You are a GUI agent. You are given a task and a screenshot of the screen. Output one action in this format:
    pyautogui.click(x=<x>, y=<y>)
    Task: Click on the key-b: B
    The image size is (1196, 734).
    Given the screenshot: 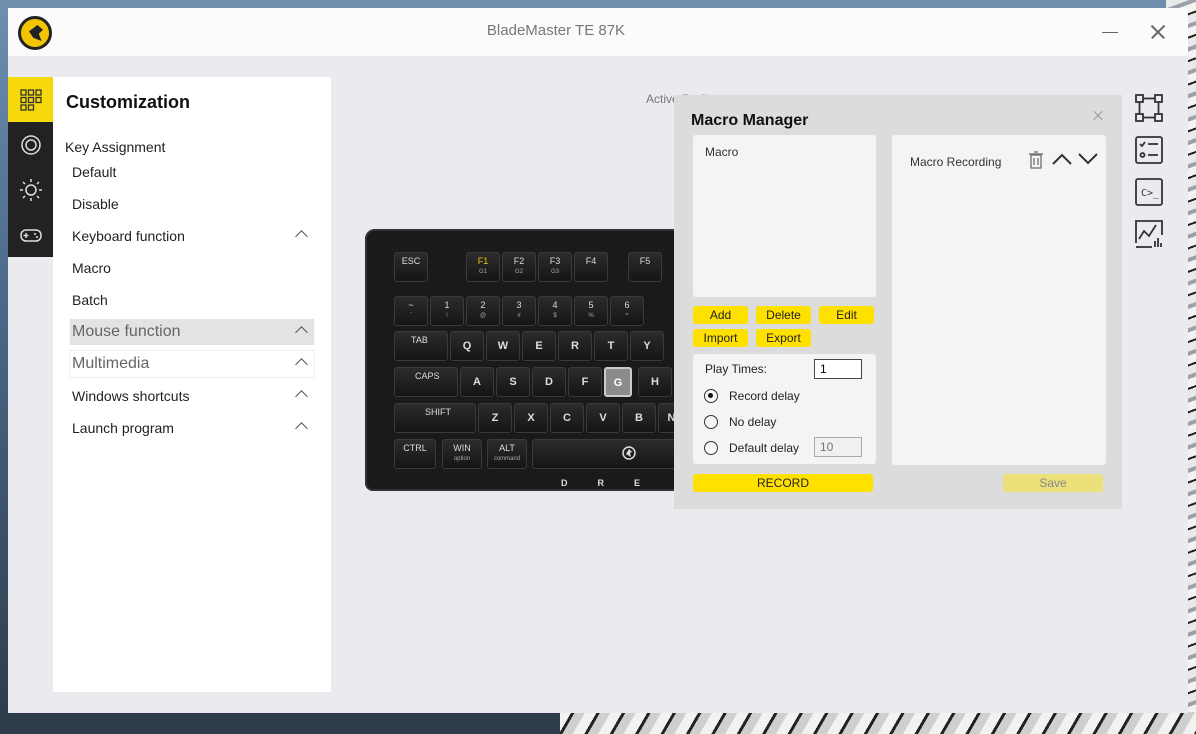 What is the action you would take?
    pyautogui.click(x=639, y=418)
    